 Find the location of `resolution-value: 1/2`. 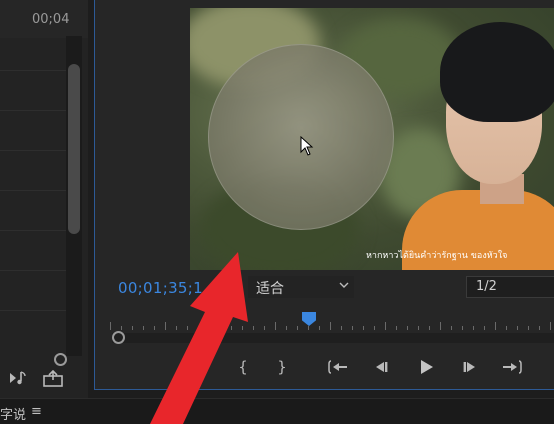

resolution-value: 1/2 is located at coordinates (486, 286).